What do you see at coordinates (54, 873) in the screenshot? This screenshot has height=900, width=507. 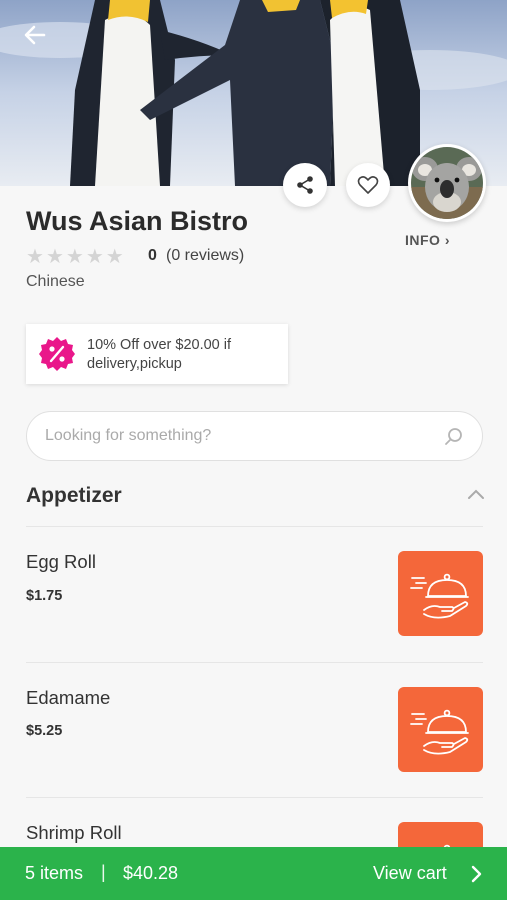 I see `cart-item-count: 5 items` at bounding box center [54, 873].